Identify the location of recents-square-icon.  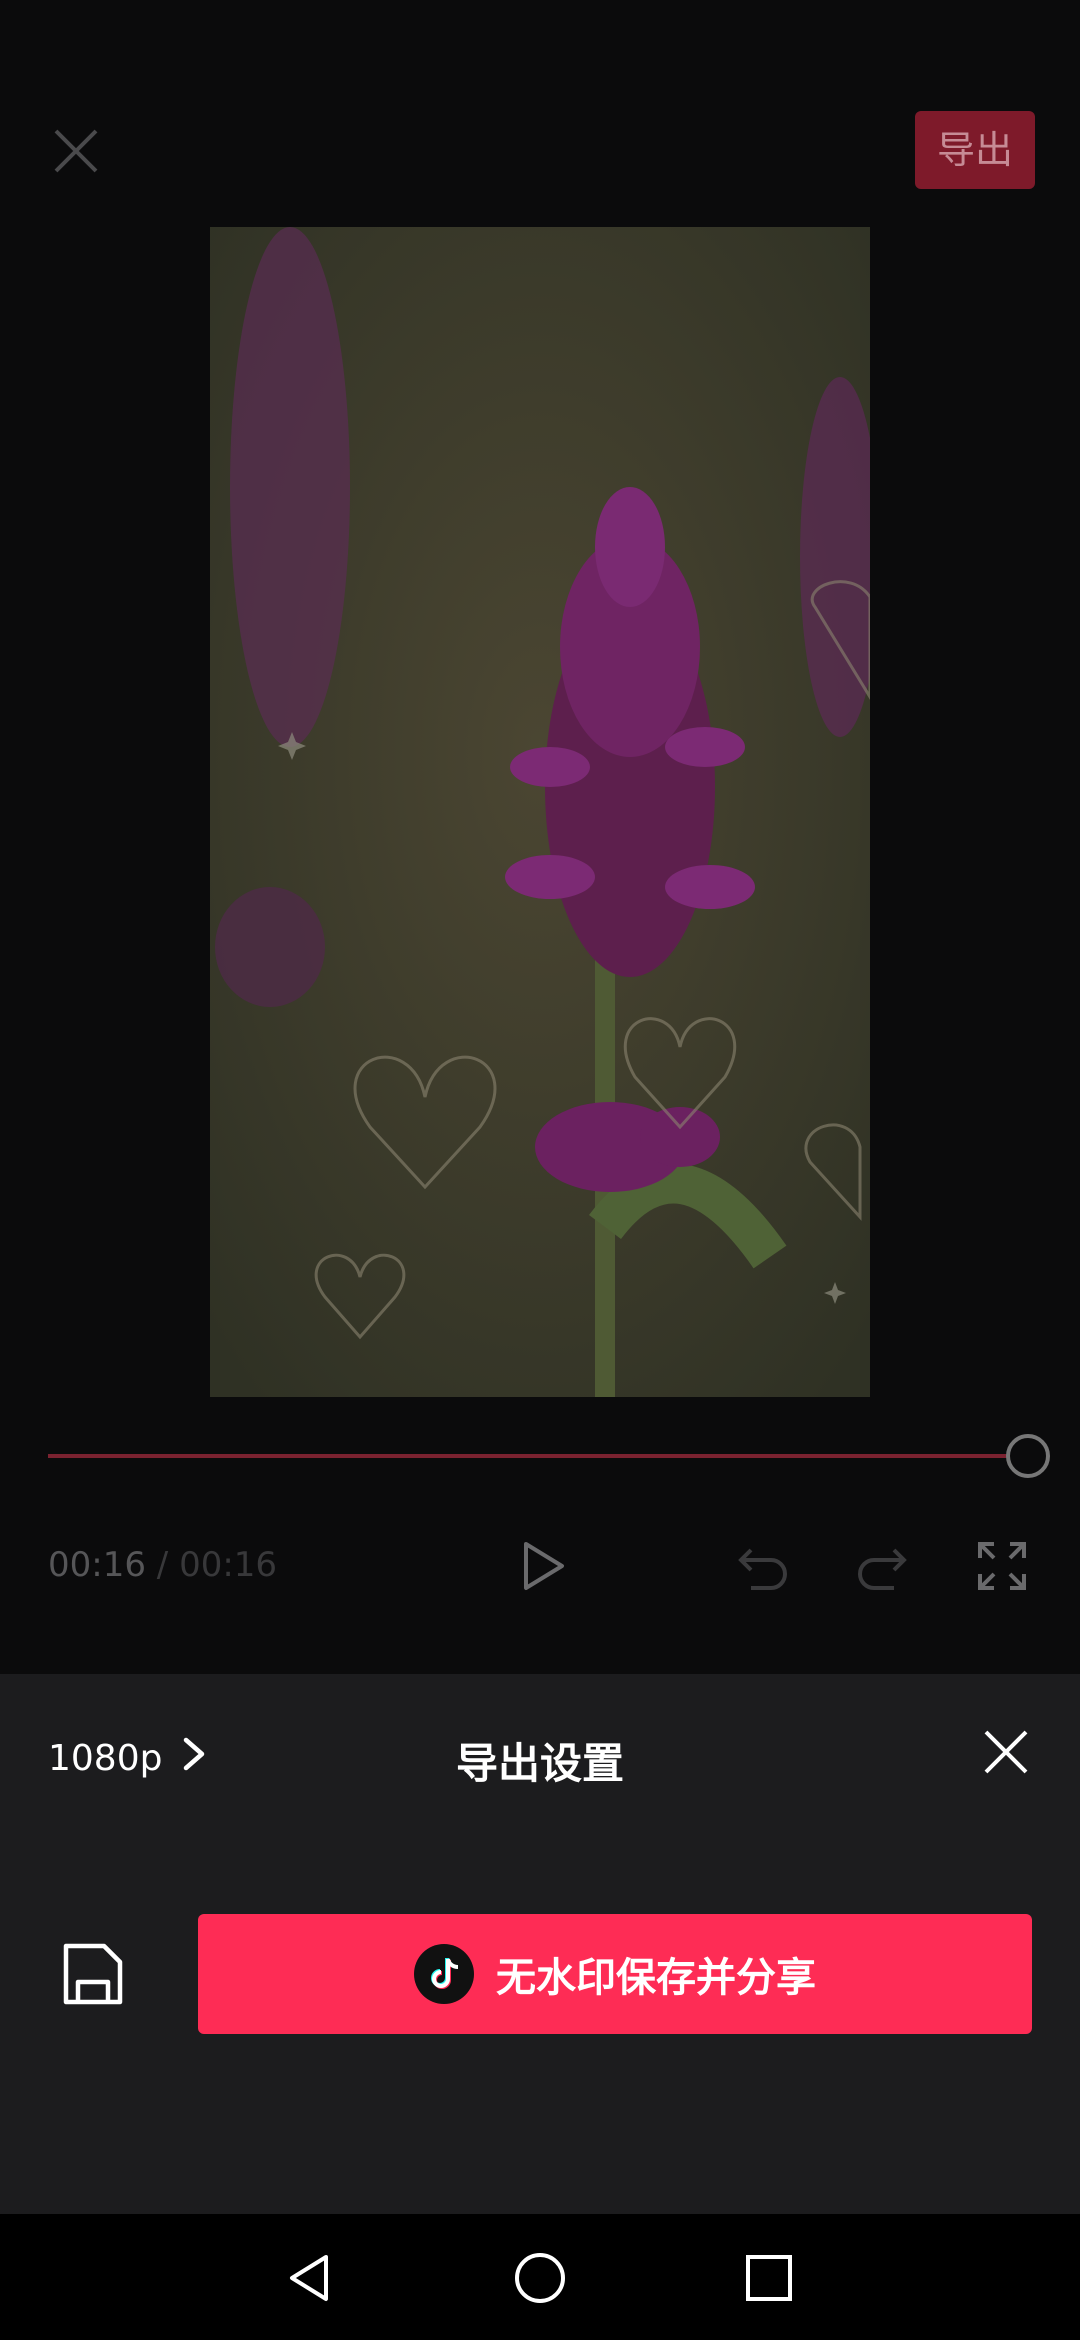
(769, 2278).